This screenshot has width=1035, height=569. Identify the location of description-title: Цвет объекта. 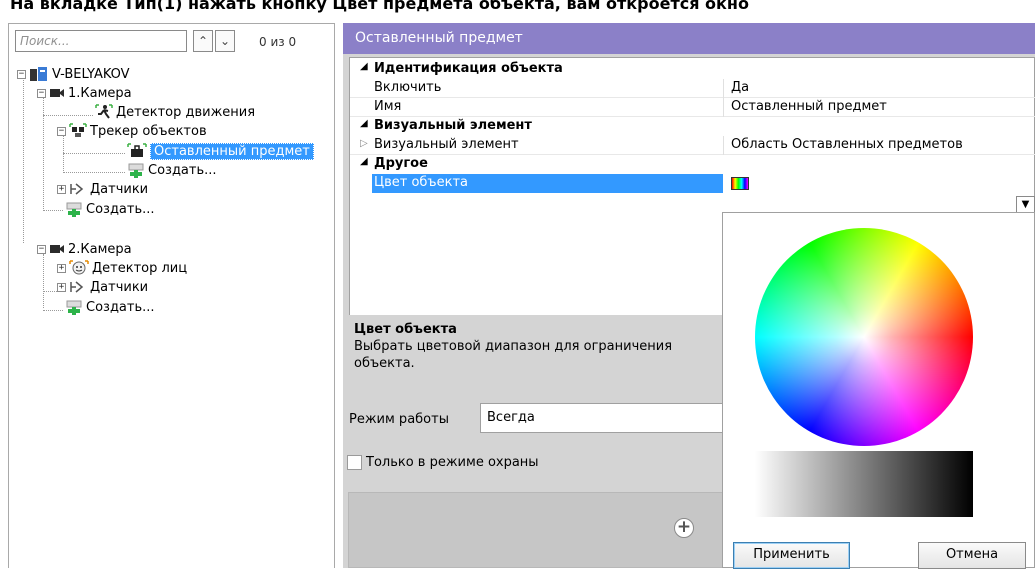
(405, 329).